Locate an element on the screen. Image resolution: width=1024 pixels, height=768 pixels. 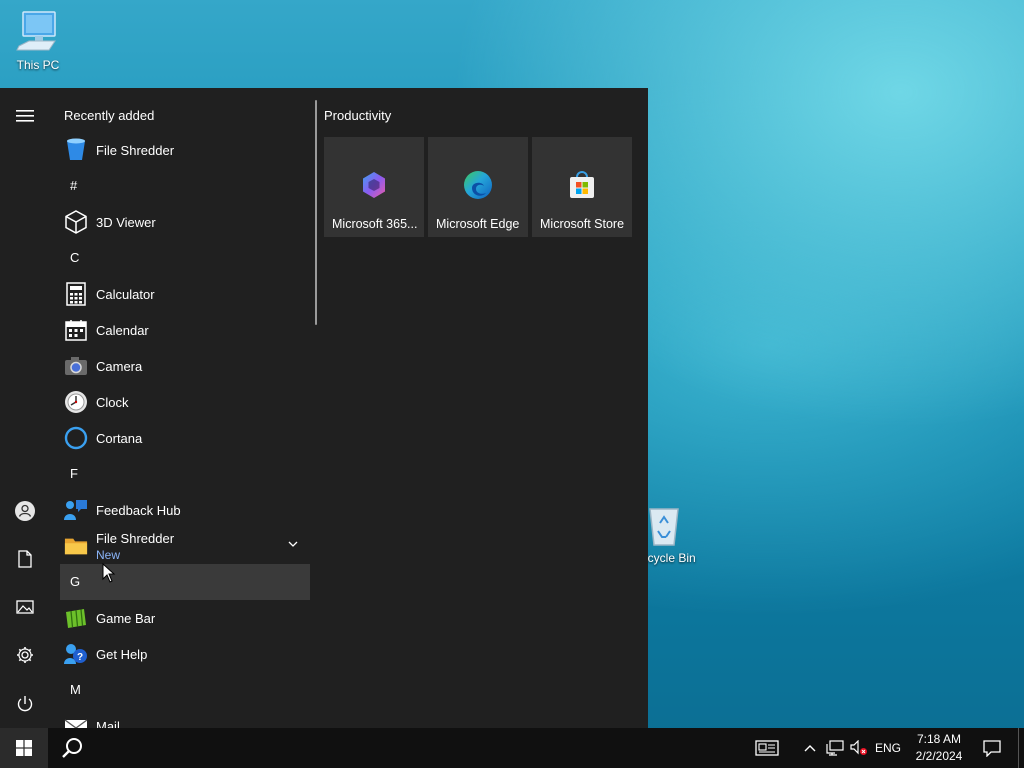
app-item-calendar: Calendar is located at coordinates (185, 330).